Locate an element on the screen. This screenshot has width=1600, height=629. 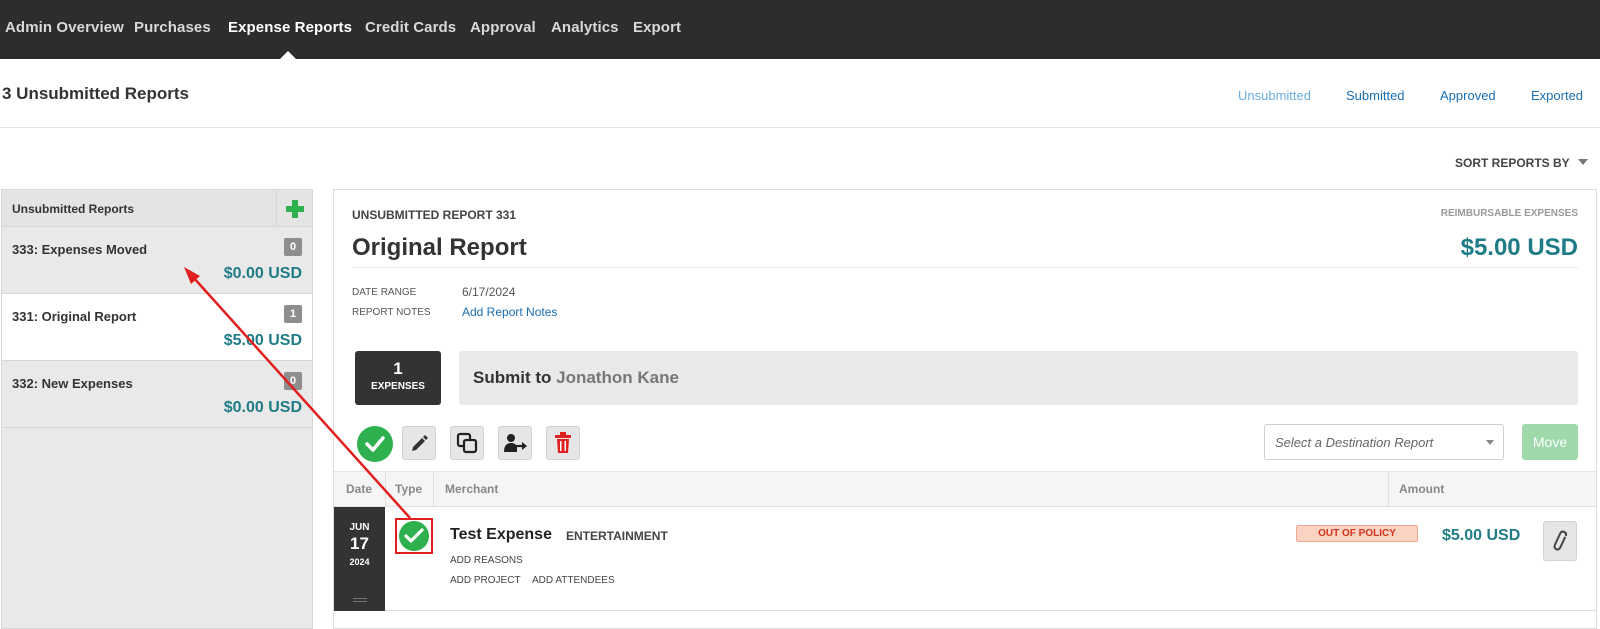
reassign-icon is located at coordinates (515, 443).